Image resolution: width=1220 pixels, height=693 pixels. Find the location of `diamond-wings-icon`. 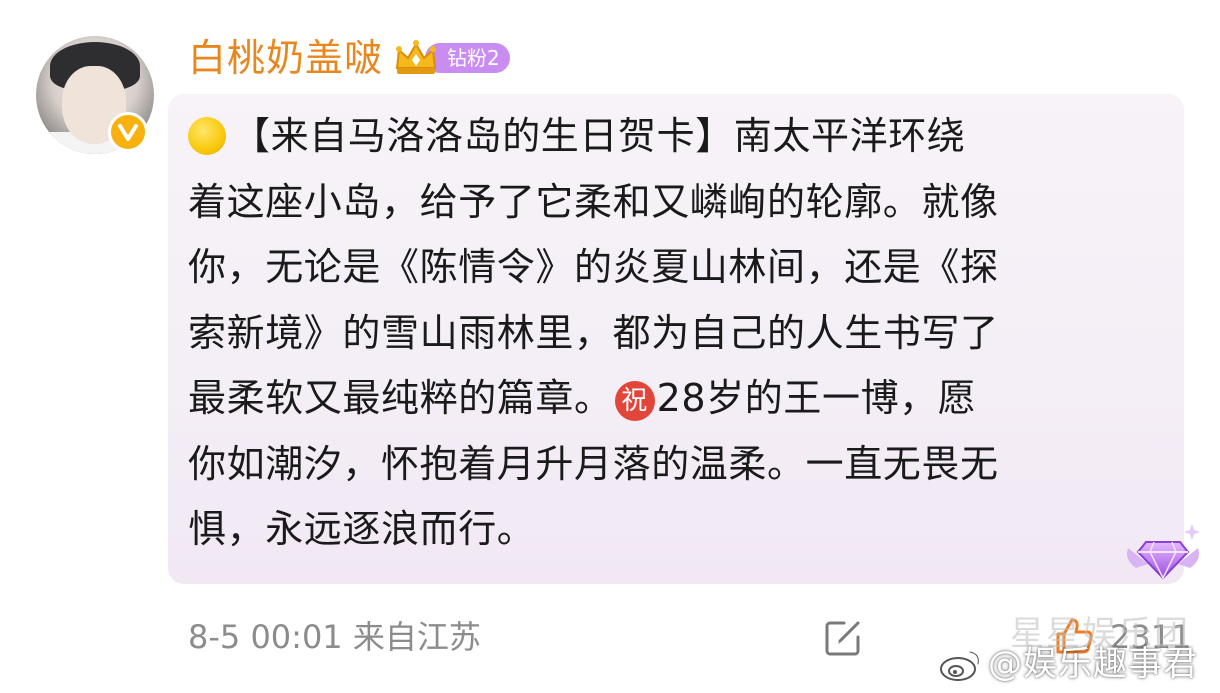

diamond-wings-icon is located at coordinates (1163, 552).